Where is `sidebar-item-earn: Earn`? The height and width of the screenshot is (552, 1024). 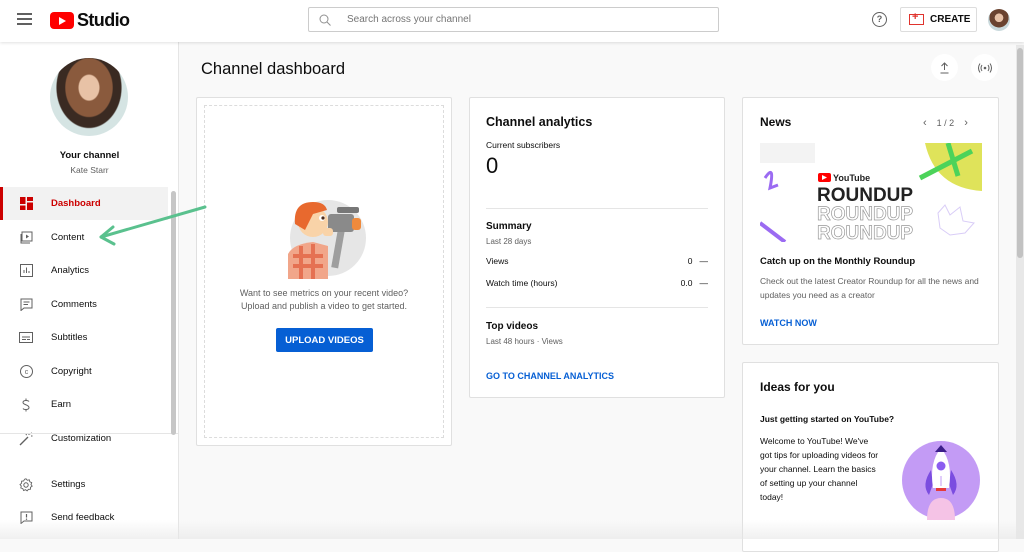 sidebar-item-earn: Earn is located at coordinates (84, 404).